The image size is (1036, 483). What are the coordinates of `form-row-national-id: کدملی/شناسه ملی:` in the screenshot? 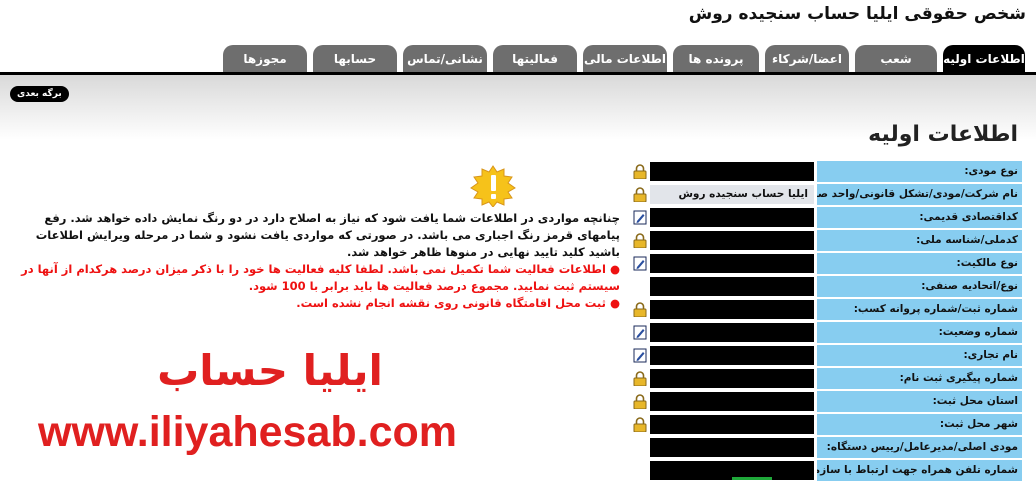 It's located at (826, 240).